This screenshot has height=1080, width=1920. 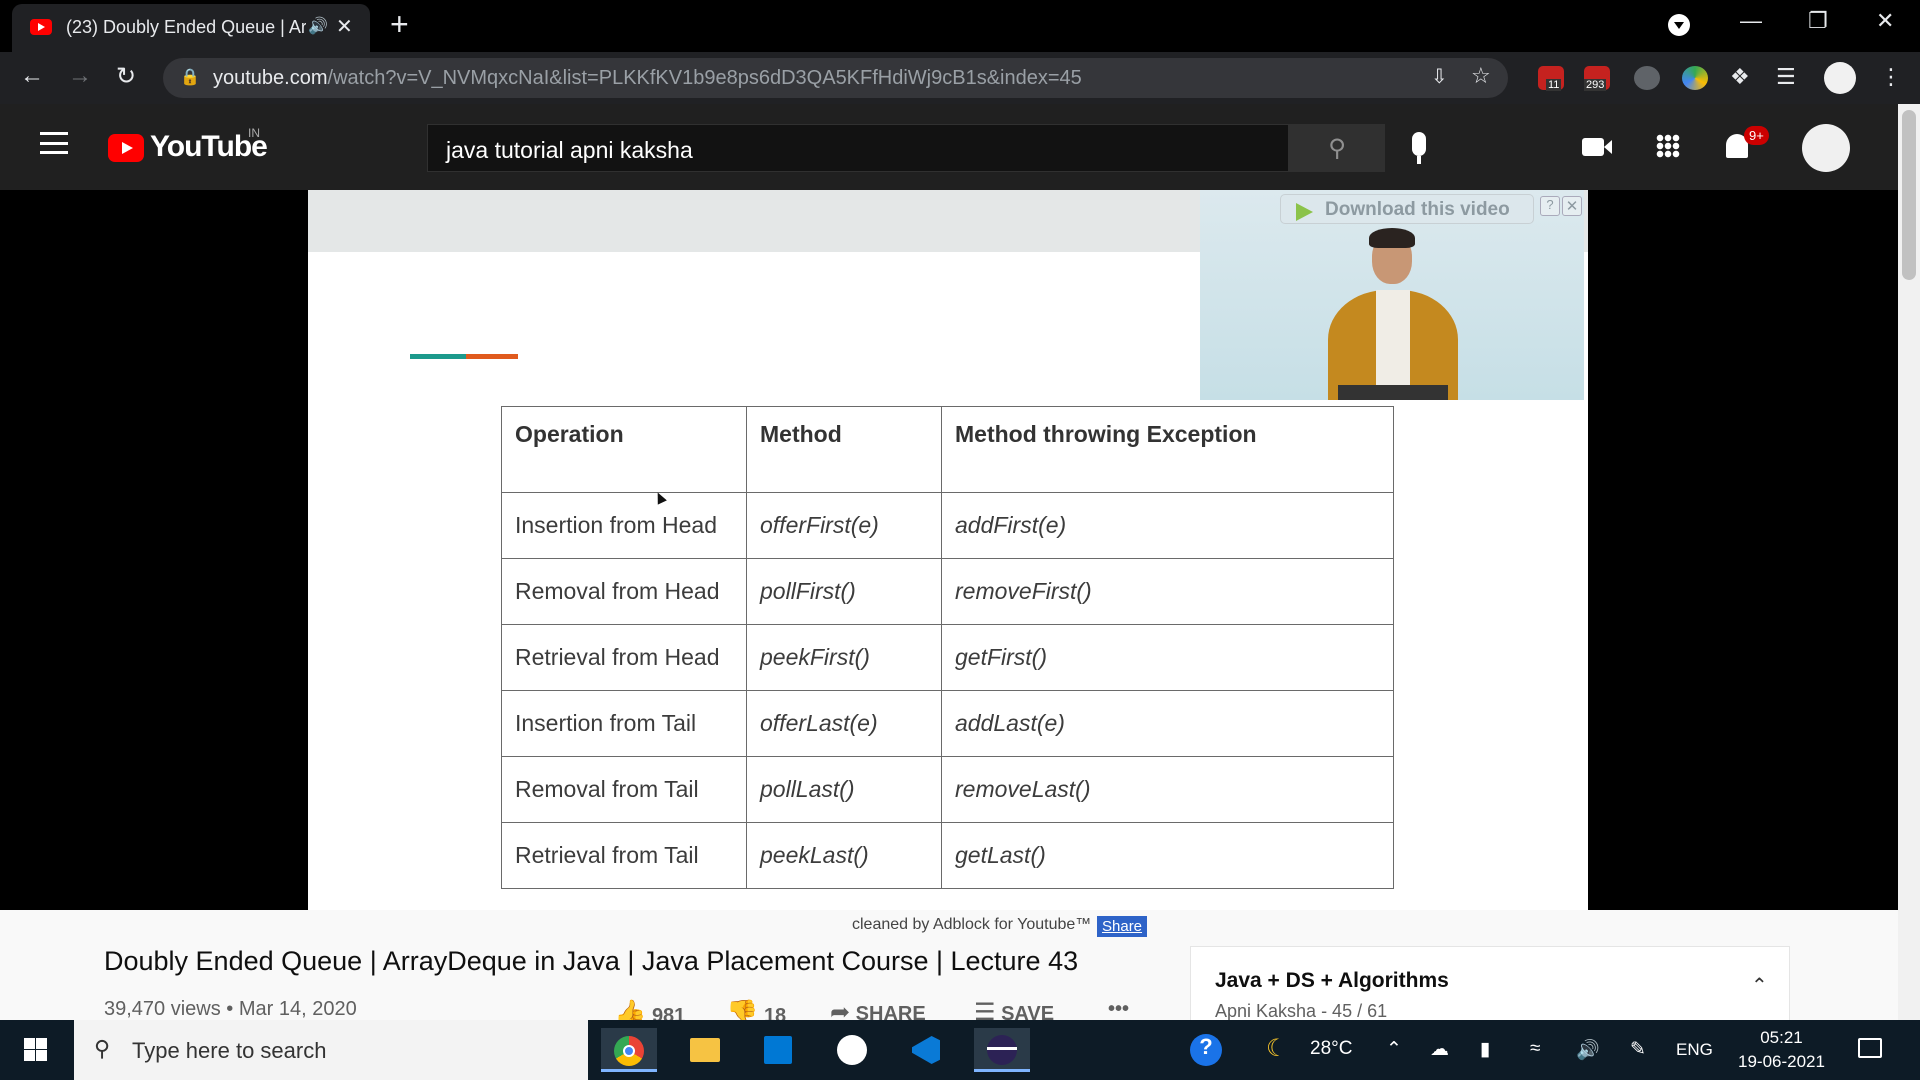 I want to click on video-views-date: 39,470 views • Mar 14, 2020, so click(x=230, y=1009).